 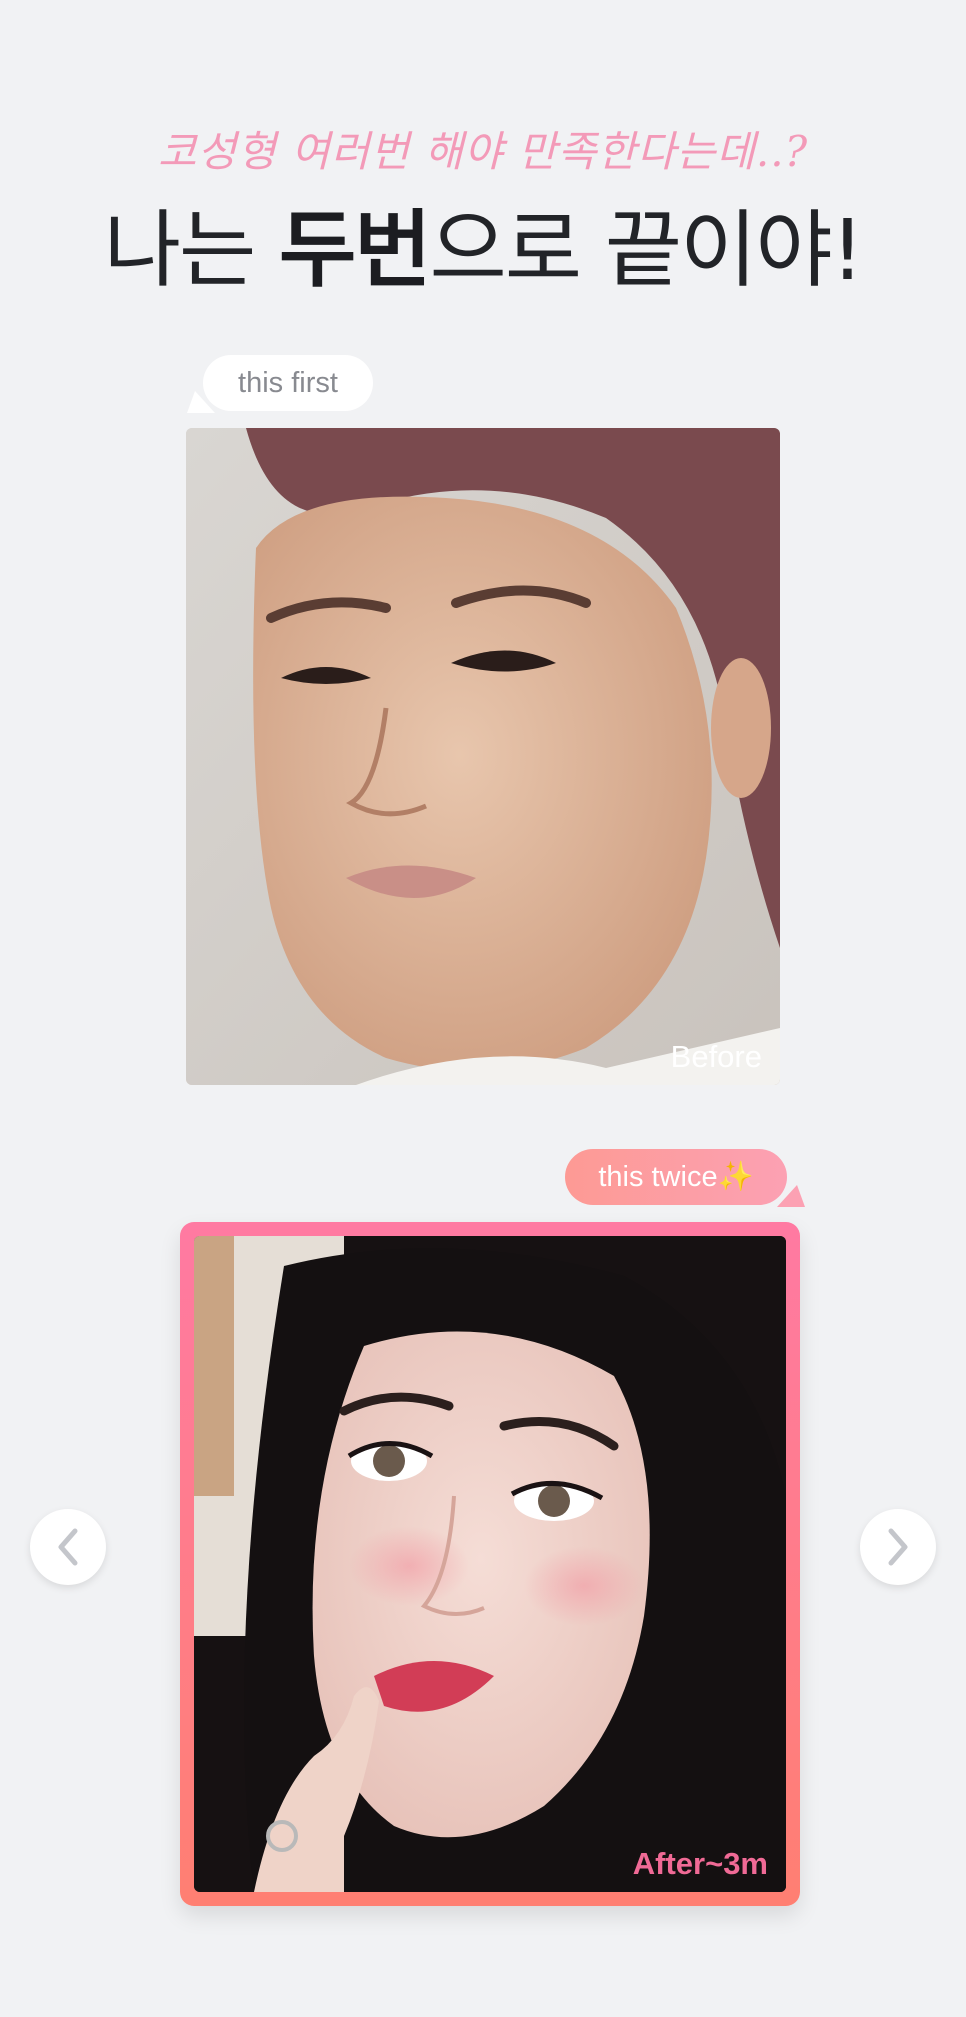 What do you see at coordinates (700, 1863) in the screenshot?
I see `after-photo-label: After~3m` at bounding box center [700, 1863].